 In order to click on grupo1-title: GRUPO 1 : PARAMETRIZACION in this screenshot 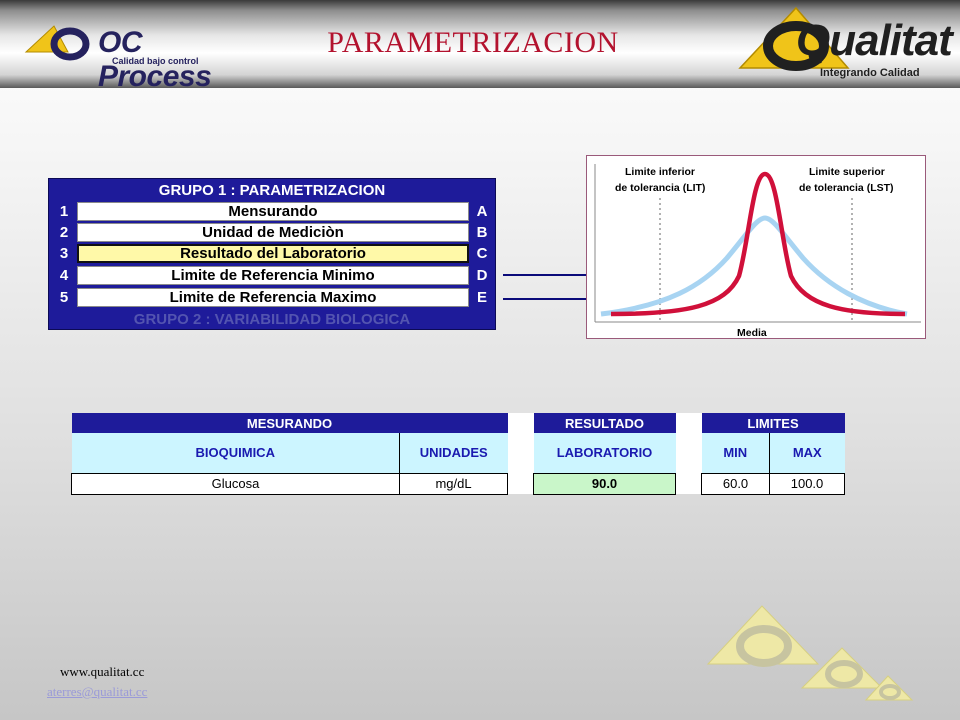, I will do `click(272, 190)`.